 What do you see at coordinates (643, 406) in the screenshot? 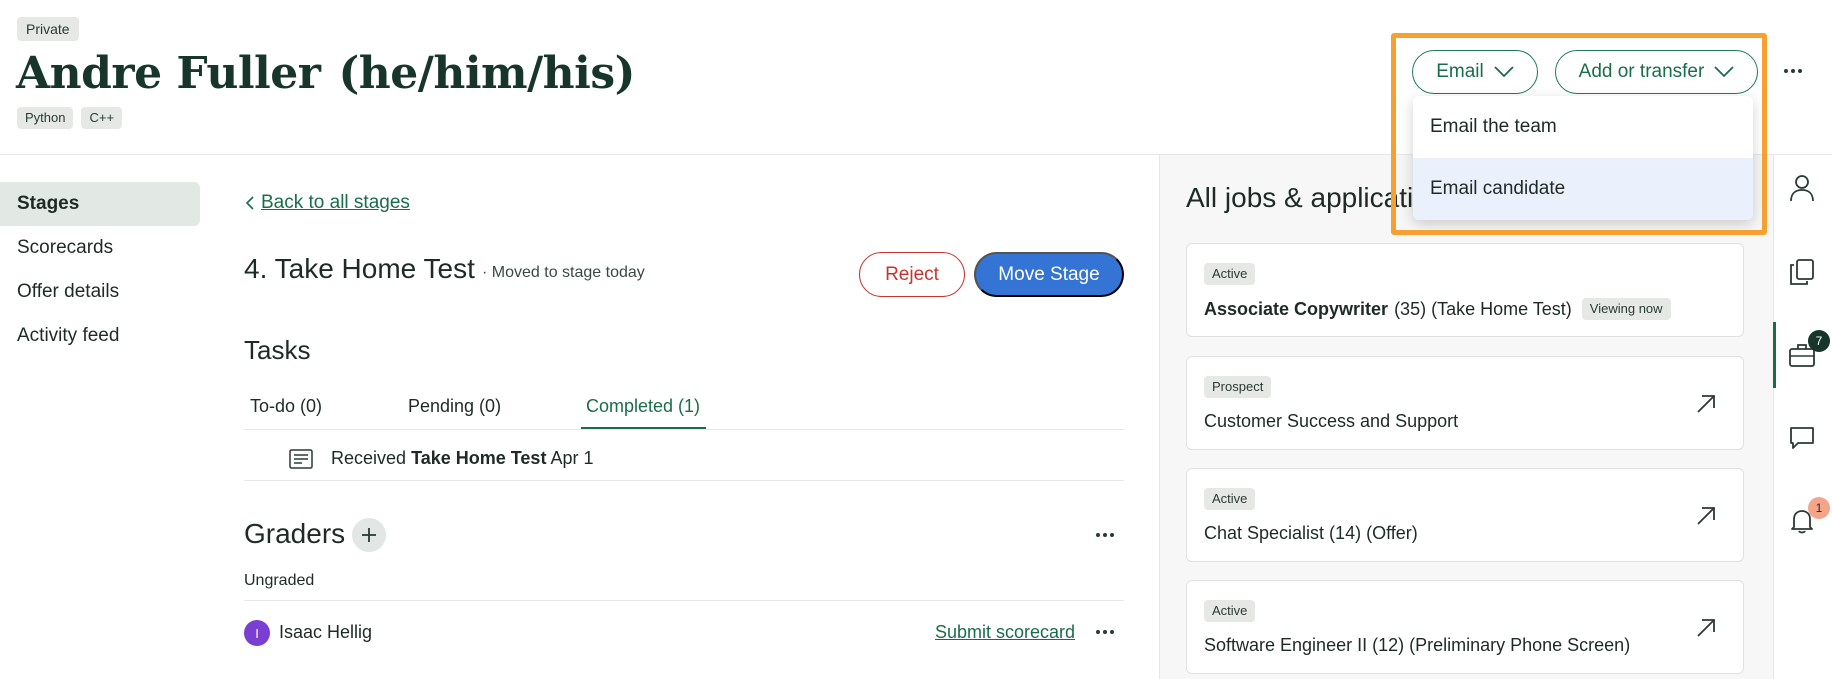
I see `tab-completed: Completed (1)` at bounding box center [643, 406].